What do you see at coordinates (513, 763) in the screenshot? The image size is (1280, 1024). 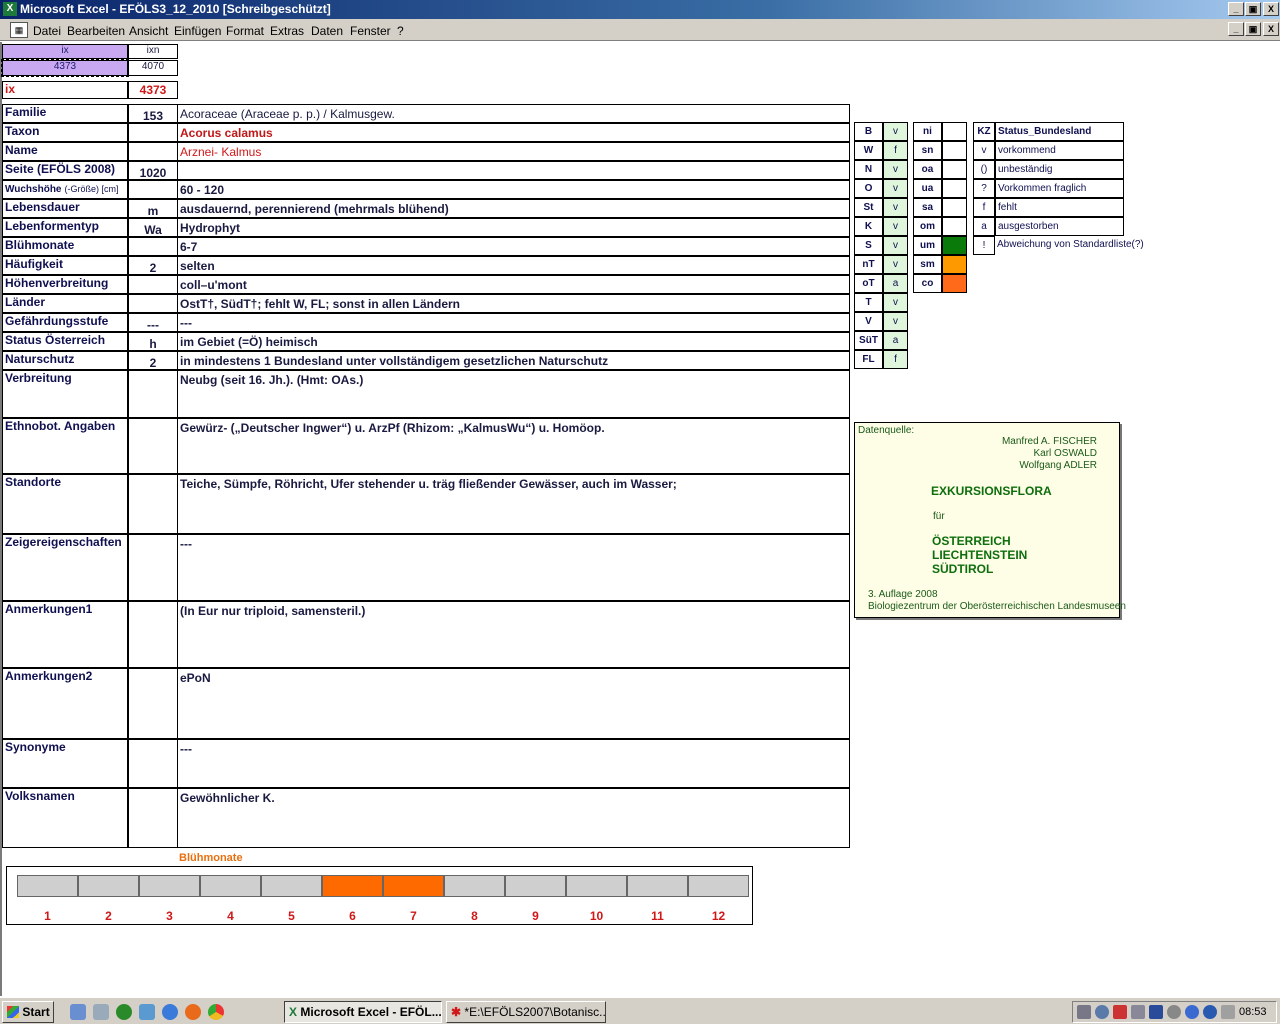 I see `row-value-synonyme: ---` at bounding box center [513, 763].